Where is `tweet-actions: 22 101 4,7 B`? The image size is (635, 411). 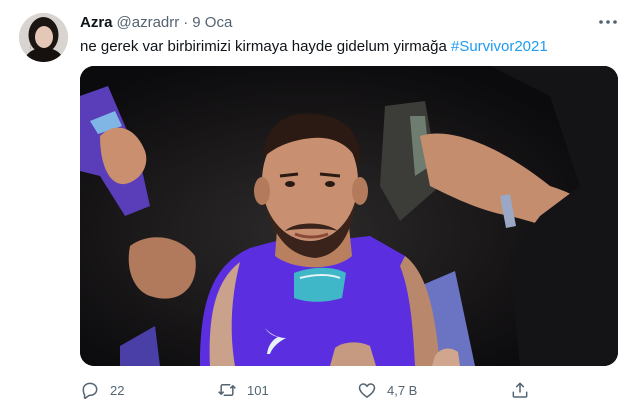 tweet-actions: 22 101 4,7 B is located at coordinates (340, 390).